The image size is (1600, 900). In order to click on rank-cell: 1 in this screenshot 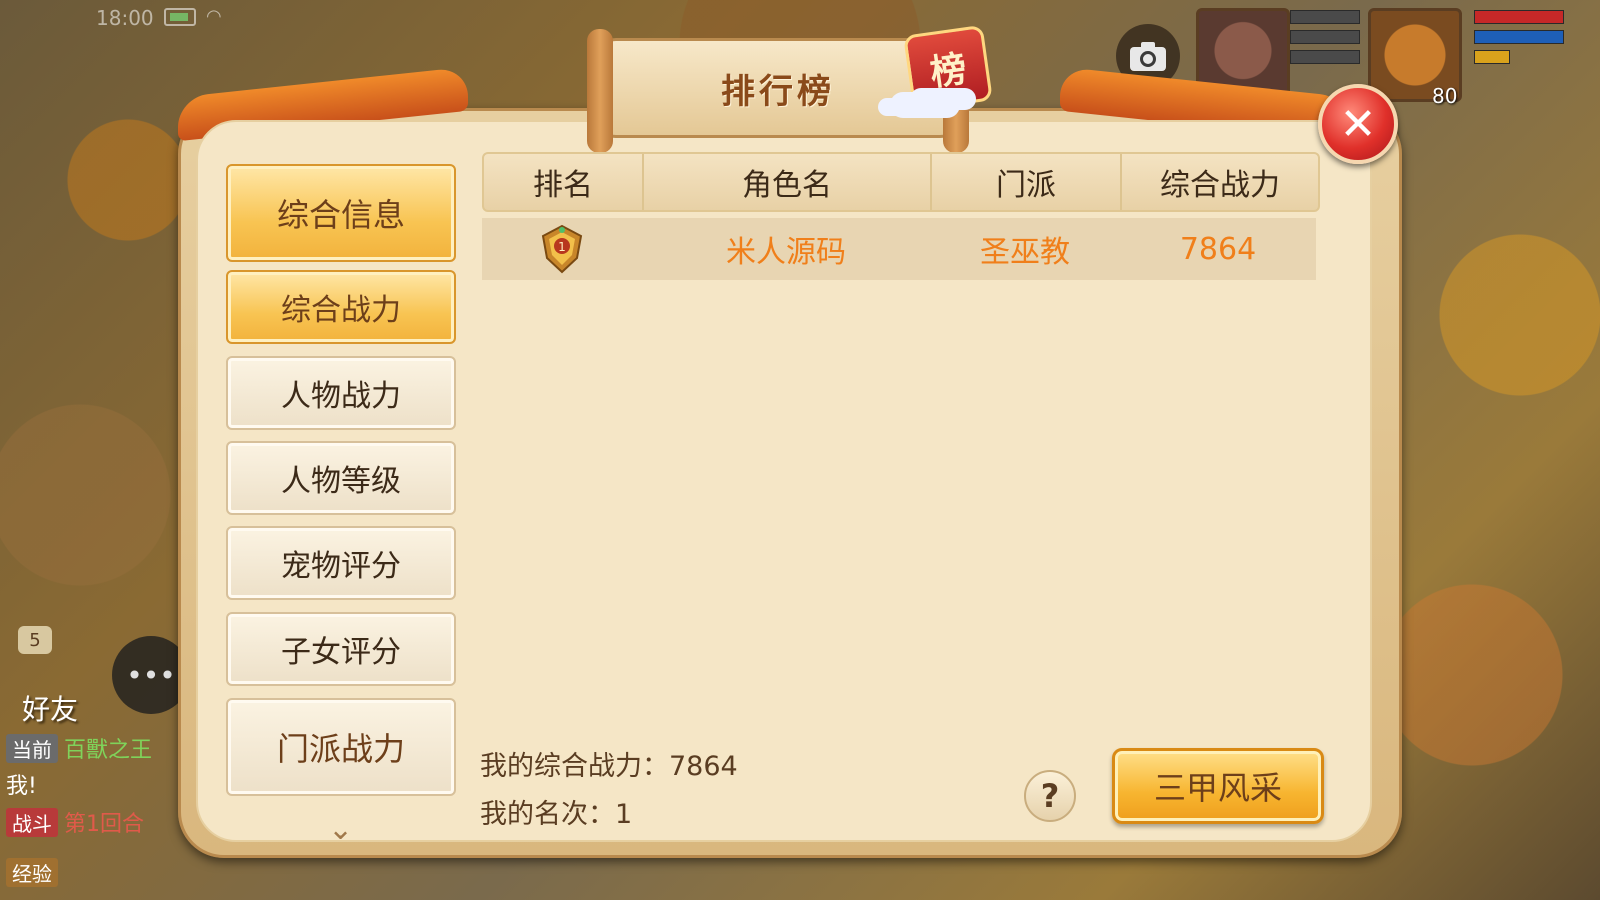, I will do `click(562, 249)`.